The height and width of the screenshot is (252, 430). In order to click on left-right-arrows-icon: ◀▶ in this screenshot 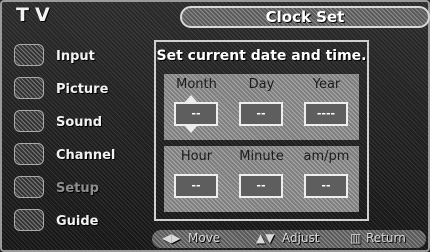, I will do `click(171, 238)`.